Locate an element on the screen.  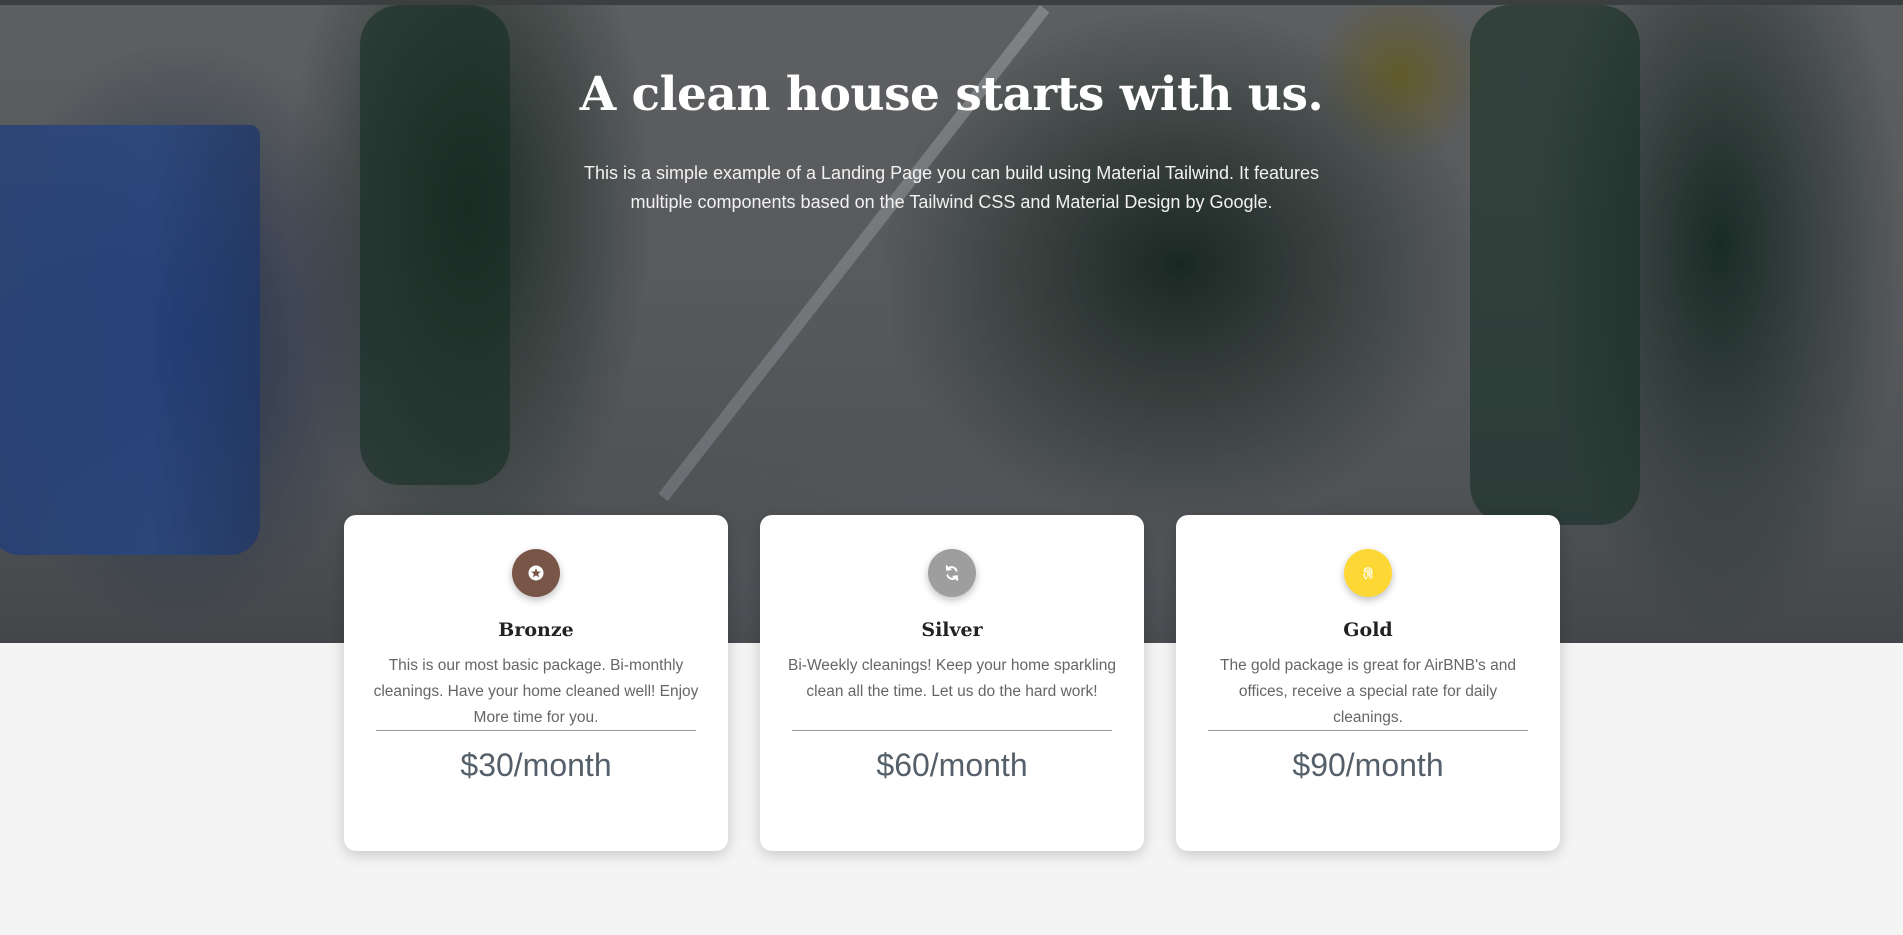
package-title: Bronze is located at coordinates (536, 630).